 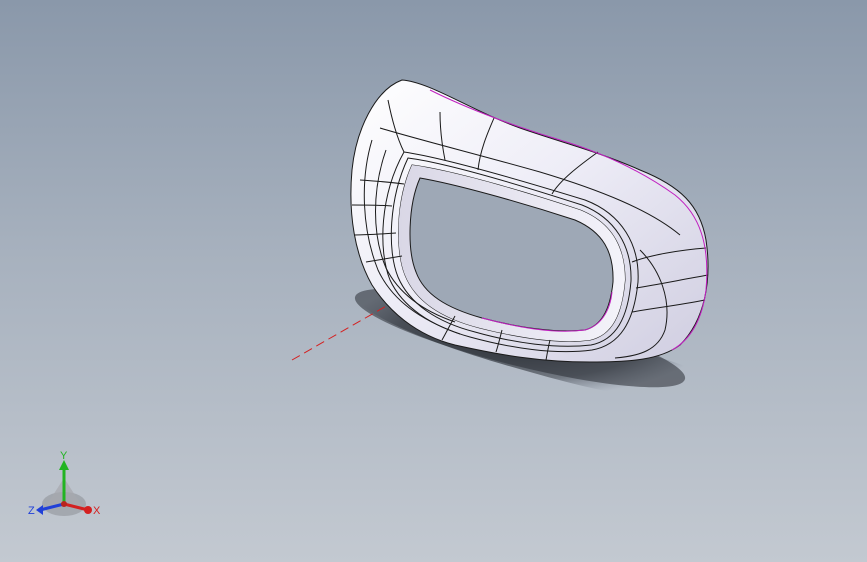 What do you see at coordinates (31, 511) in the screenshot?
I see `z-axis-label: Z` at bounding box center [31, 511].